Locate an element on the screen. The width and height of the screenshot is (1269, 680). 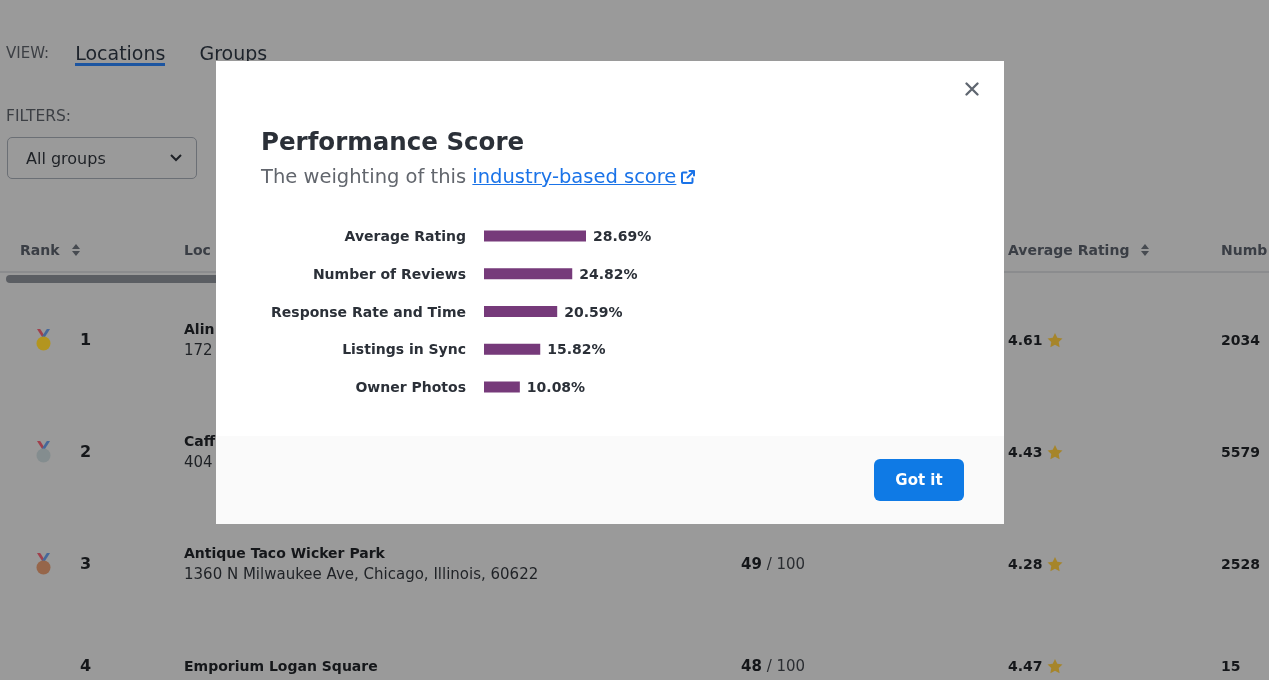
location-name: Alin is located at coordinates (199, 329).